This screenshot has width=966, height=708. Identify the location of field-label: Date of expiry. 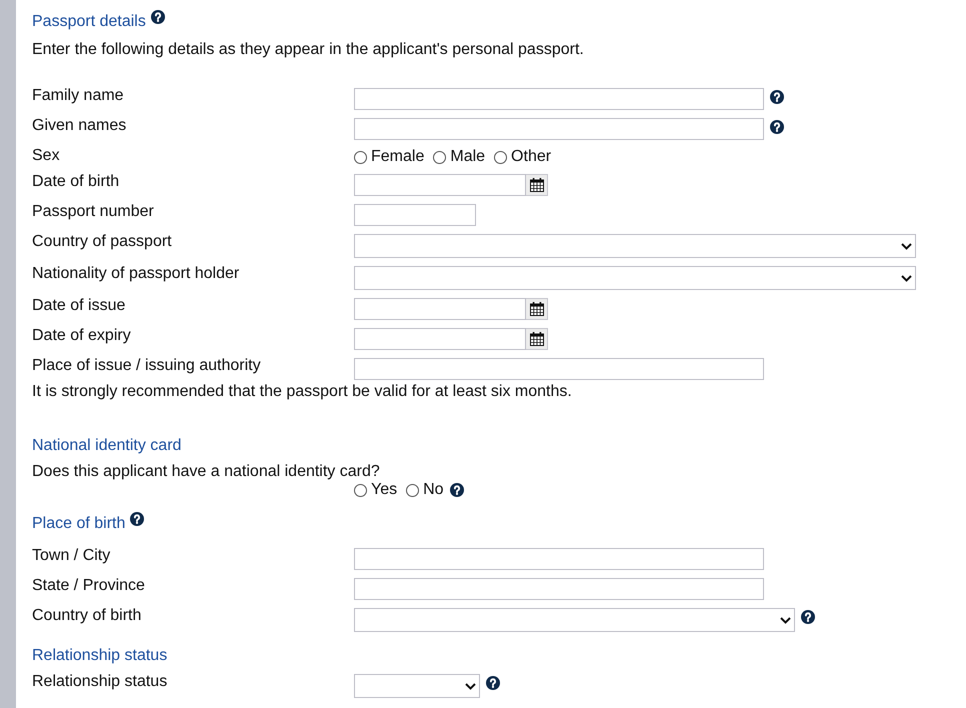
(82, 336).